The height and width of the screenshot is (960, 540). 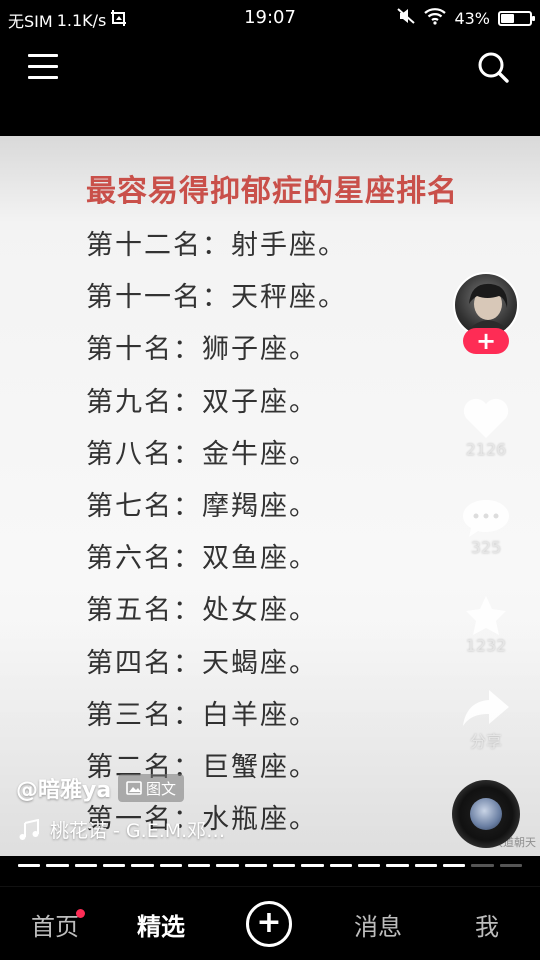 What do you see at coordinates (272, 191) in the screenshot?
I see `post-title: 最容易得抑郁症的星座排名` at bounding box center [272, 191].